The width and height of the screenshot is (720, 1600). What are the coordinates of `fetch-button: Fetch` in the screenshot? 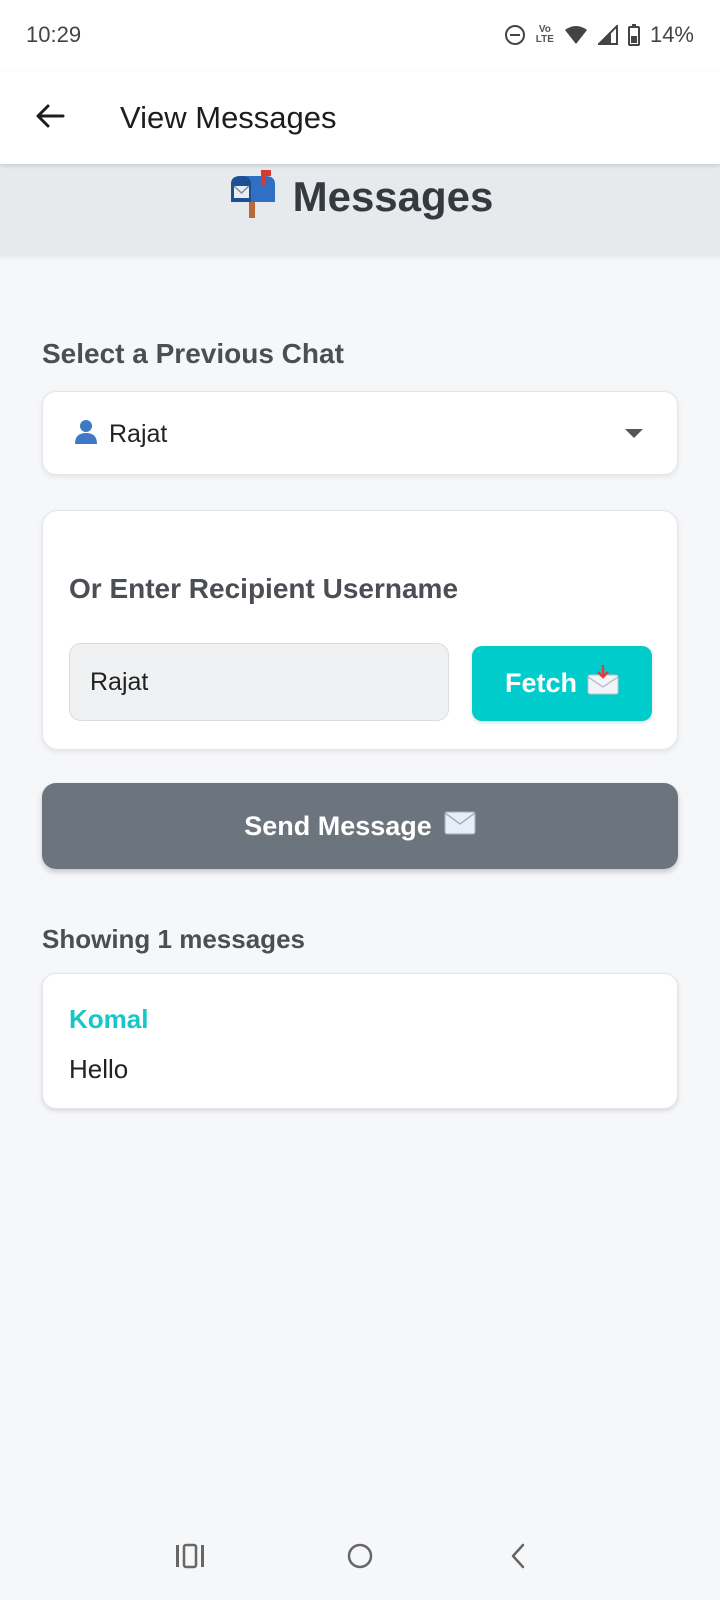 It's located at (562, 683).